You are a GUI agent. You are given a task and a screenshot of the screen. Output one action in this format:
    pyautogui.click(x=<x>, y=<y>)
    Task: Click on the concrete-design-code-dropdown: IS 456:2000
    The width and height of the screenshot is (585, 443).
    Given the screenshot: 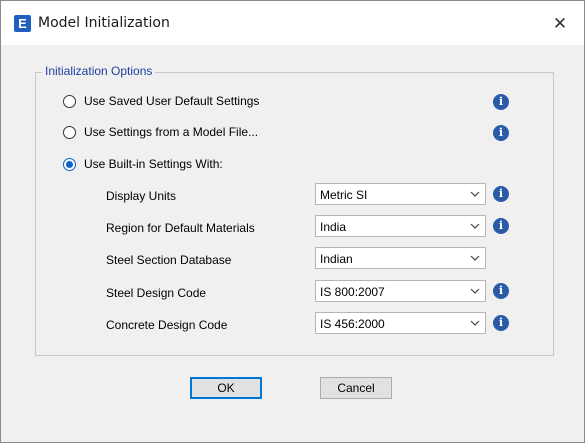 What is the action you would take?
    pyautogui.click(x=400, y=323)
    